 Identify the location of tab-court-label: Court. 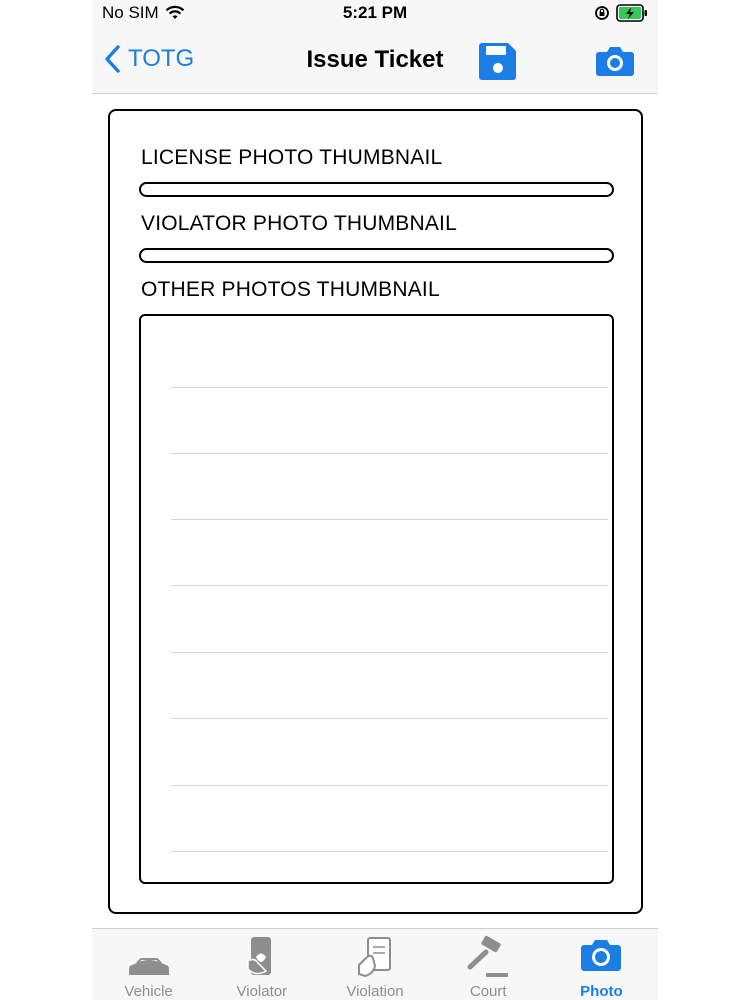
(488, 991).